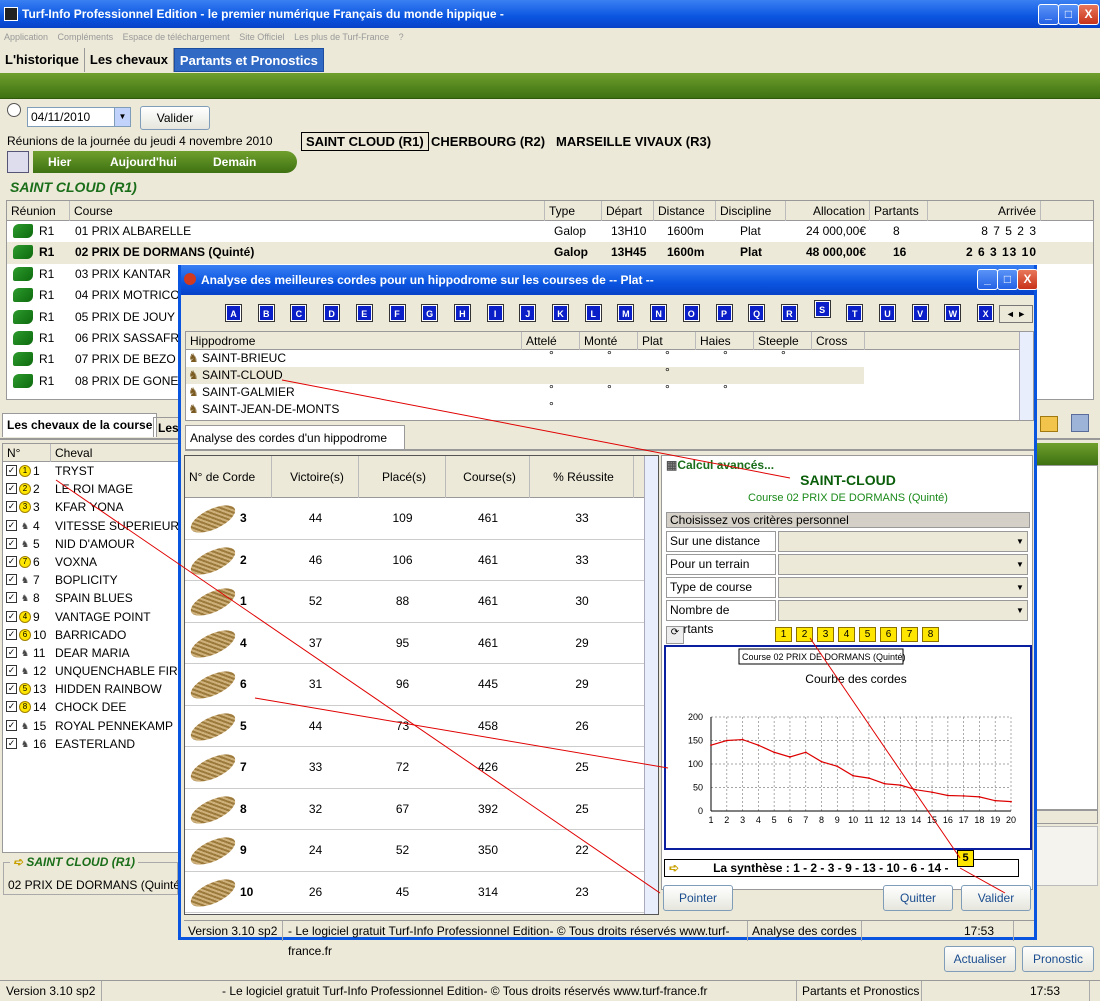  I want to click on list-item: ✓ 6 10 BARRICADO, so click(91, 635).